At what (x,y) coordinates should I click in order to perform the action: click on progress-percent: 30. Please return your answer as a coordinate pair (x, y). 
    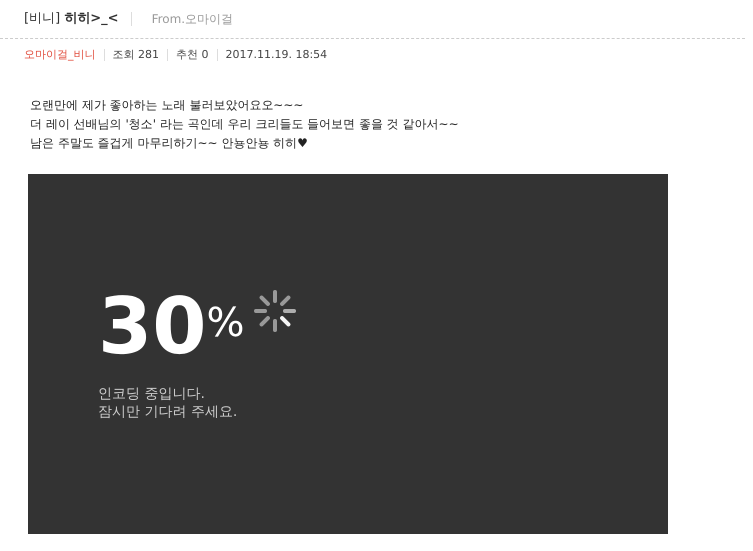
    Looking at the image, I should click on (152, 327).